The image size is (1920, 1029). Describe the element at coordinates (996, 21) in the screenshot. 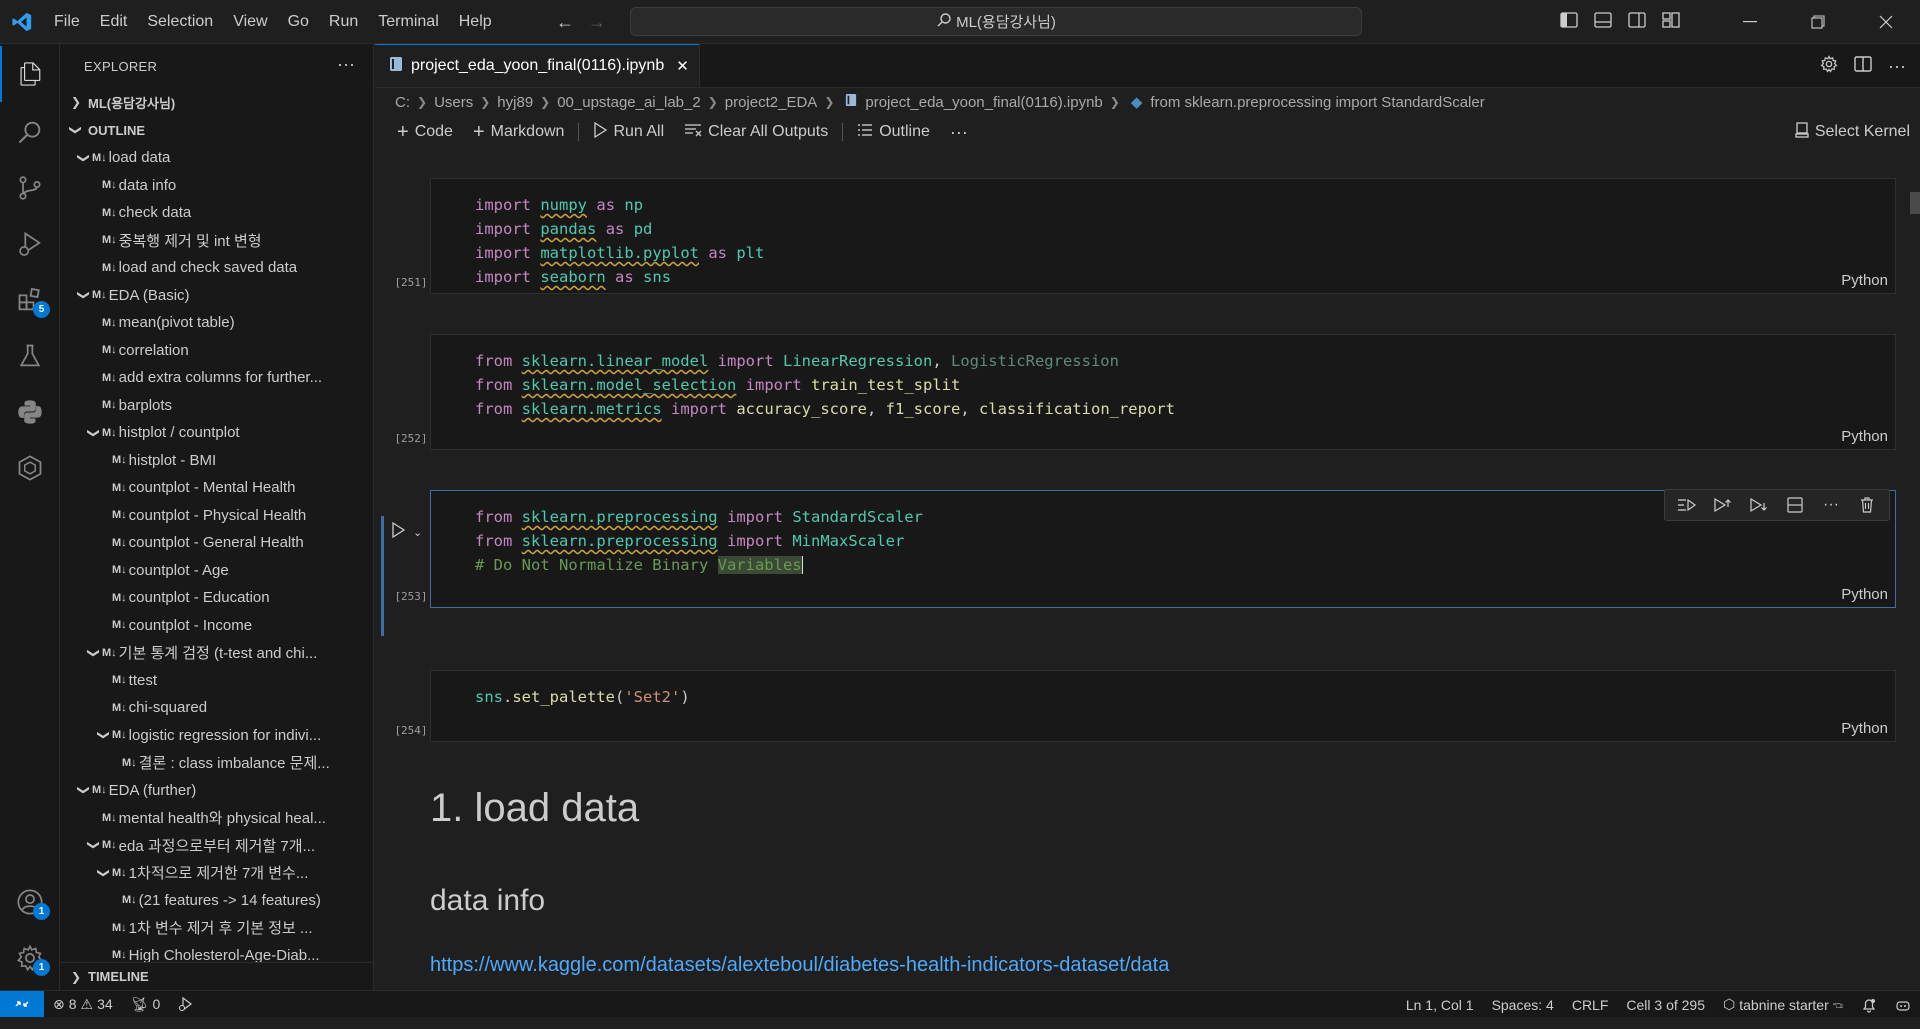

I see `command-center-search: ML(용담강사님)` at that location.